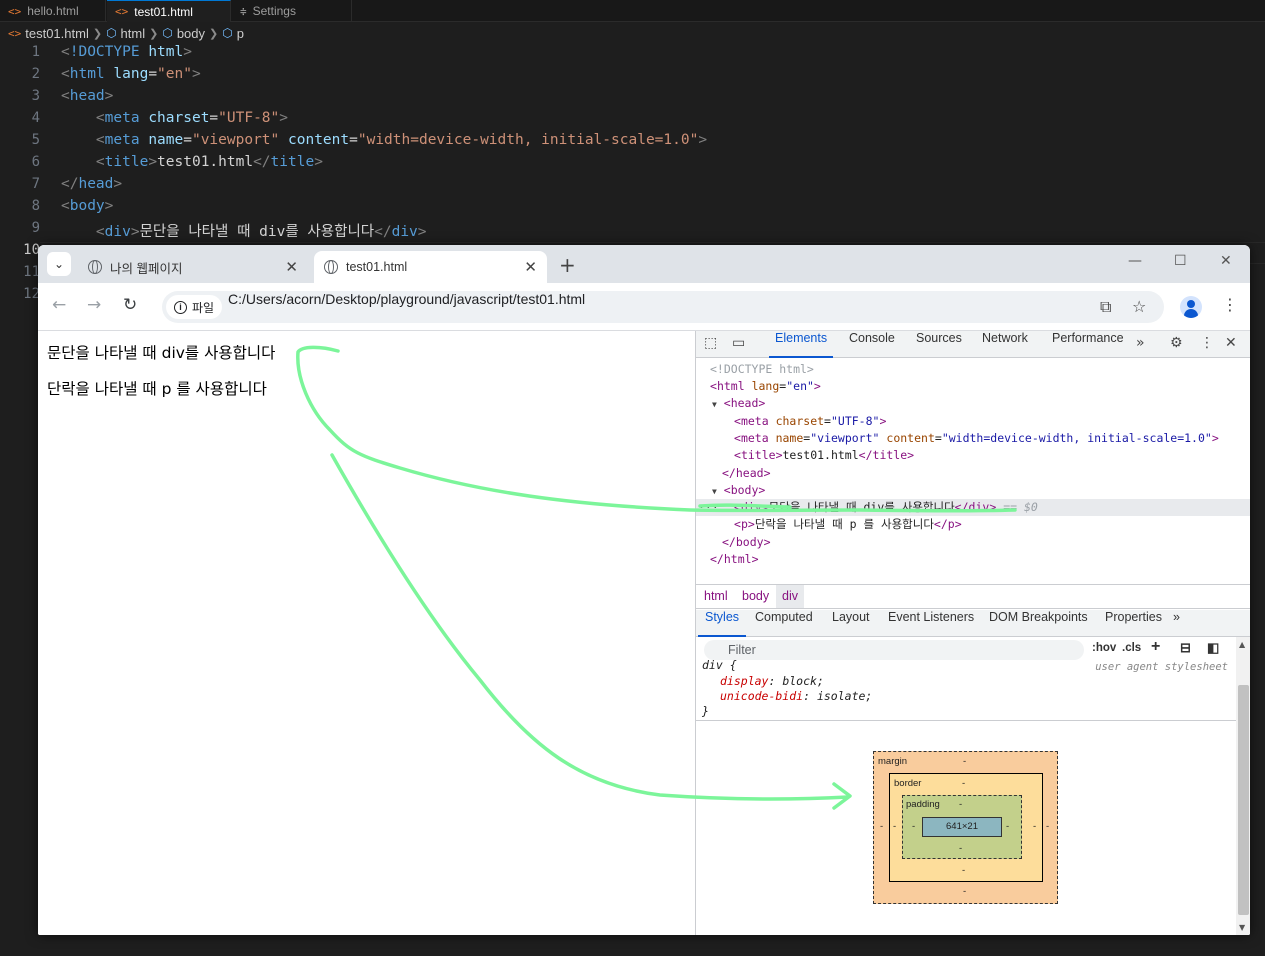  Describe the element at coordinates (567, 265) in the screenshot. I see `new-tab-icon: +` at that location.